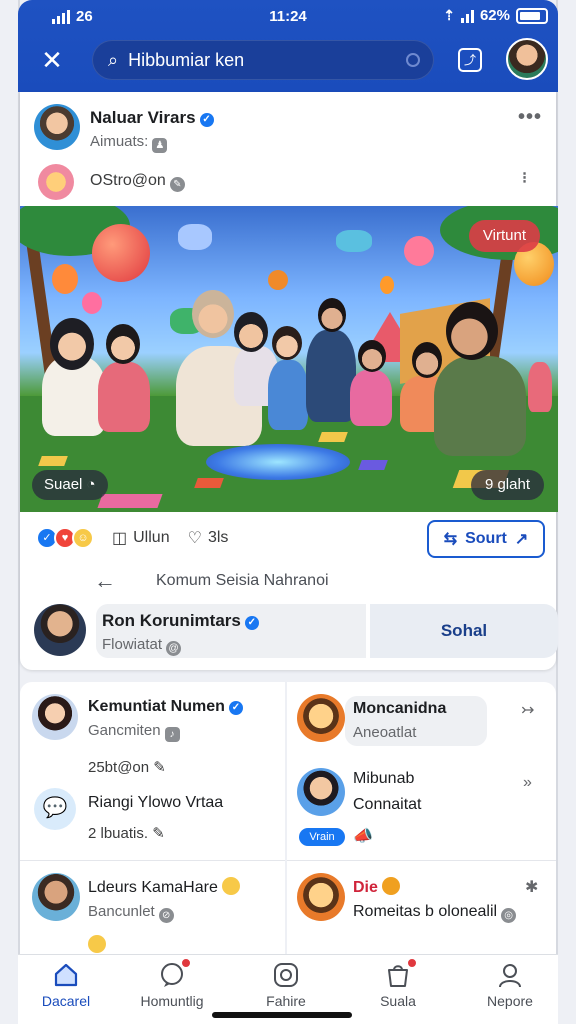 This screenshot has width=576, height=1024. I want to click on person-father, so click(480, 406).